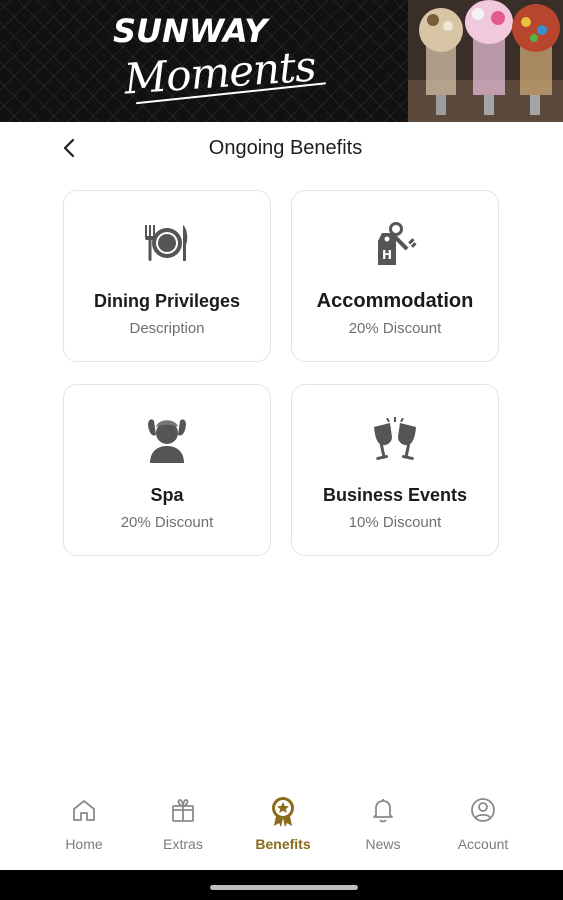 The width and height of the screenshot is (563, 900). What do you see at coordinates (383, 811) in the screenshot?
I see `bell-icon` at bounding box center [383, 811].